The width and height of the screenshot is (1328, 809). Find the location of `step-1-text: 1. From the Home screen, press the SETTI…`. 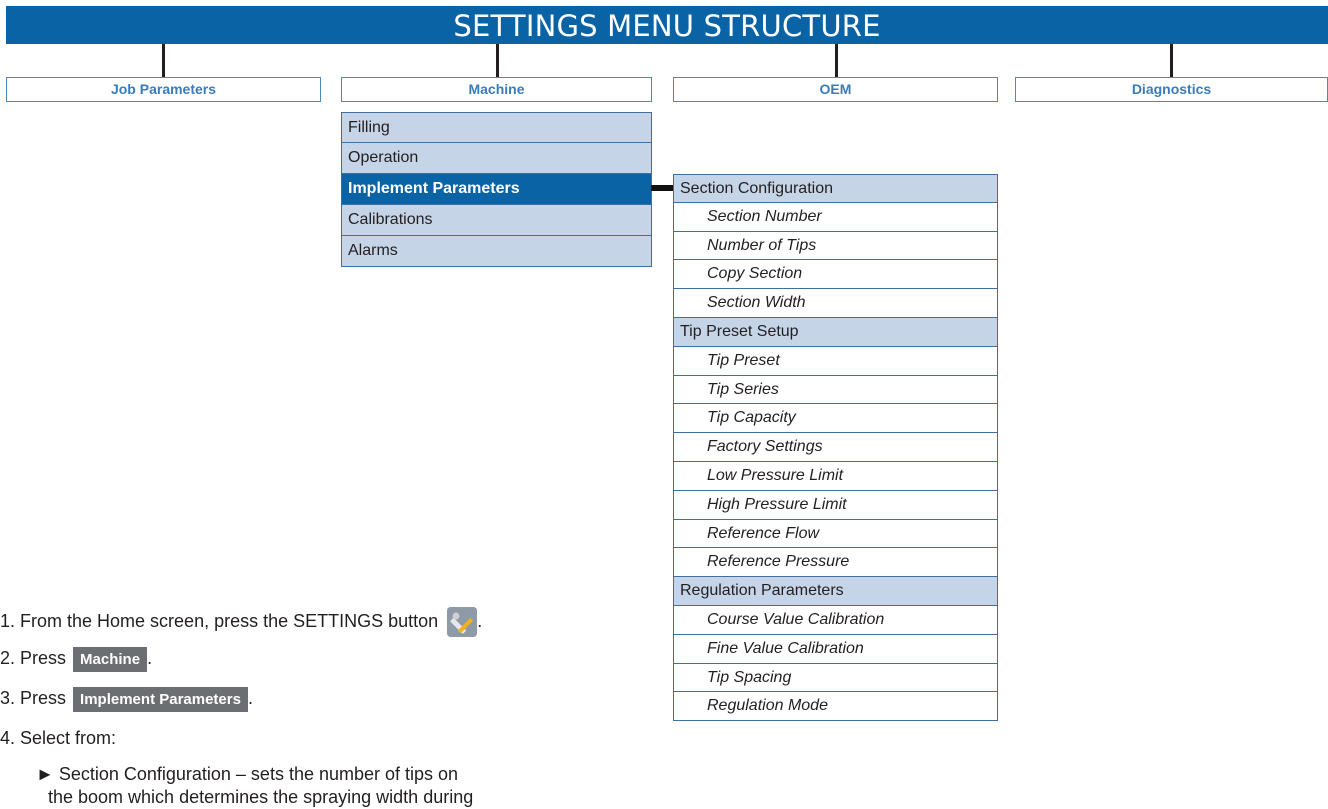

step-1-text: 1. From the Home screen, press the SETTI… is located at coordinates (219, 620).